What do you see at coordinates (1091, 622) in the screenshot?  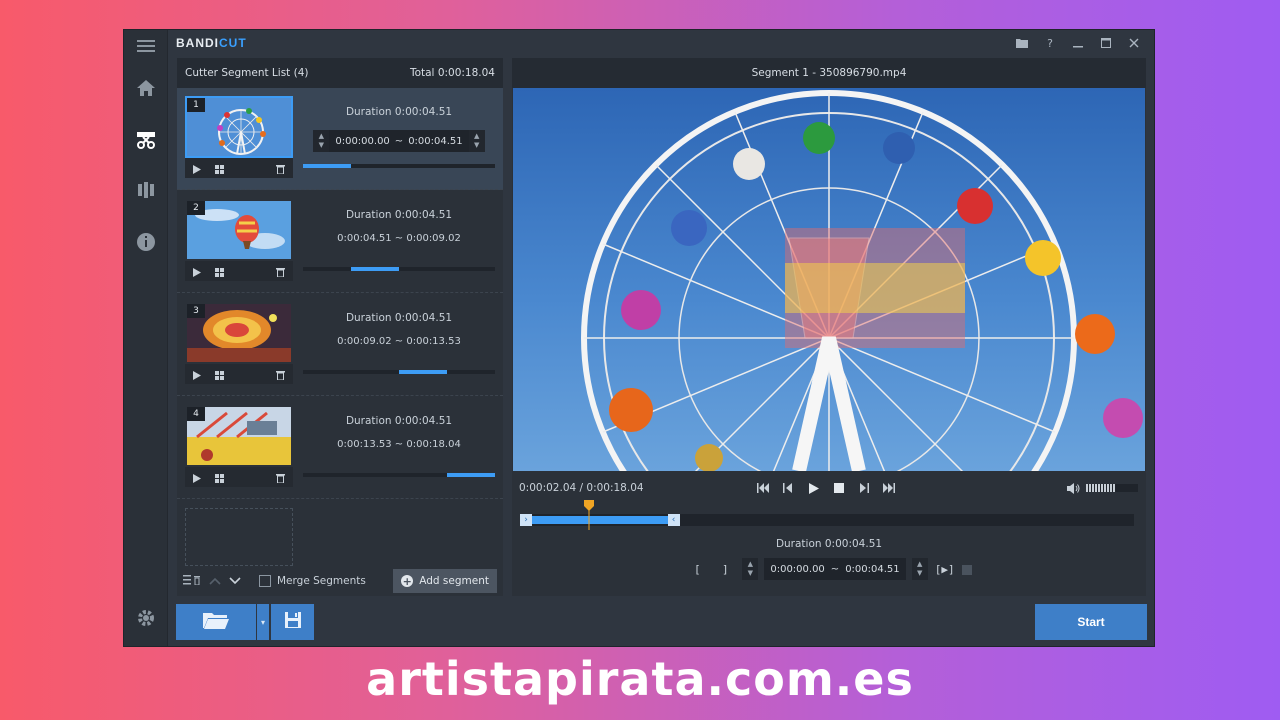 I see `start-button: Start` at bounding box center [1091, 622].